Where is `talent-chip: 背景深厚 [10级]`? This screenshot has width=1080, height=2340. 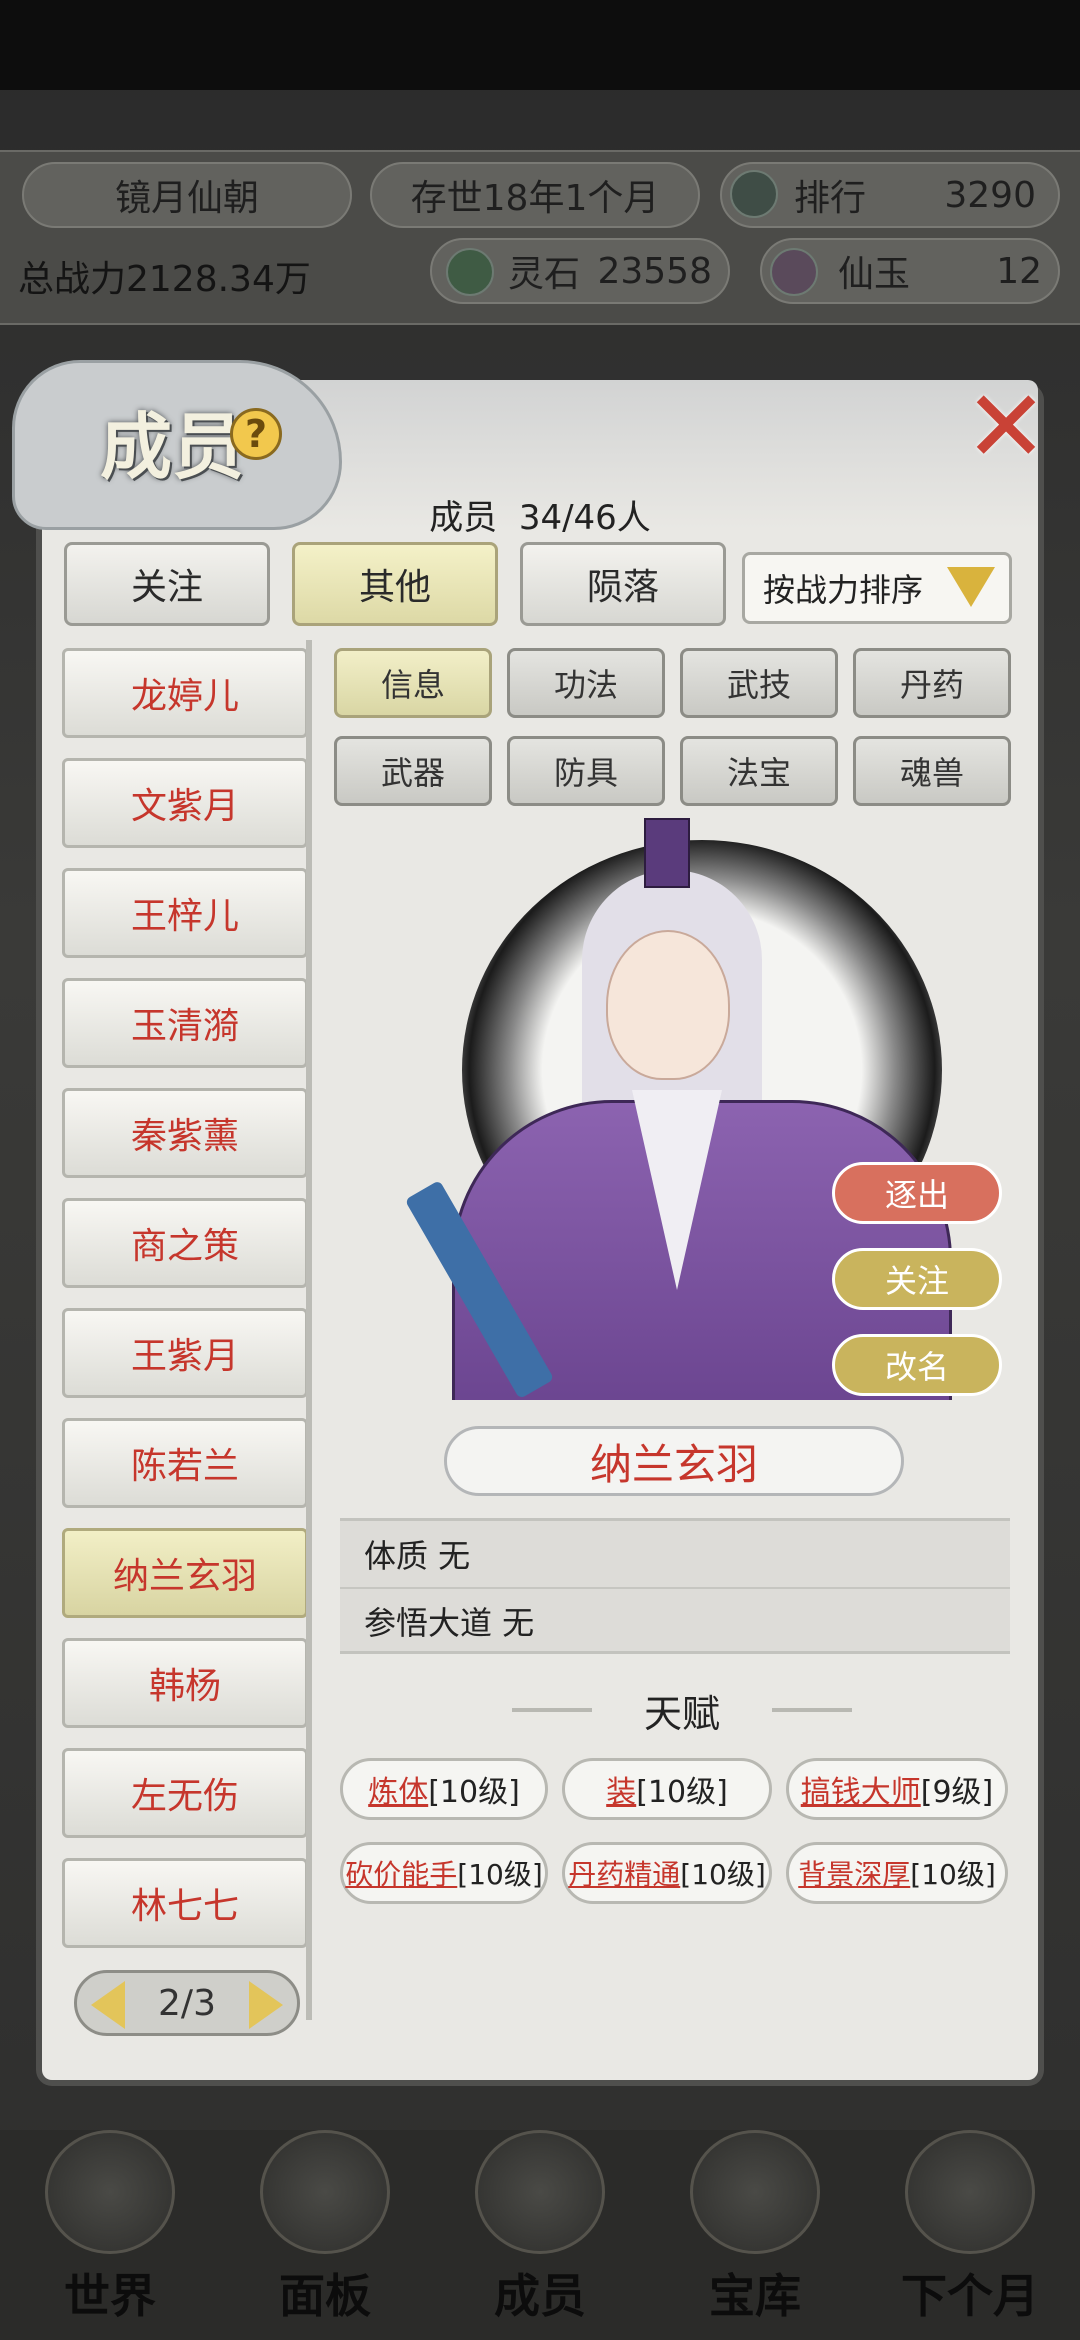
talent-chip: 背景深厚 [10级] is located at coordinates (897, 1873).